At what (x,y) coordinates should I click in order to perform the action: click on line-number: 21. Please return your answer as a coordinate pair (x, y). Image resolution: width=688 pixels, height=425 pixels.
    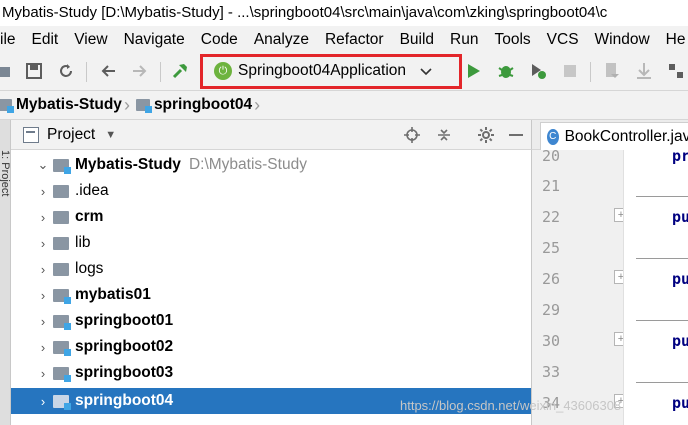
    Looking at the image, I should click on (551, 186).